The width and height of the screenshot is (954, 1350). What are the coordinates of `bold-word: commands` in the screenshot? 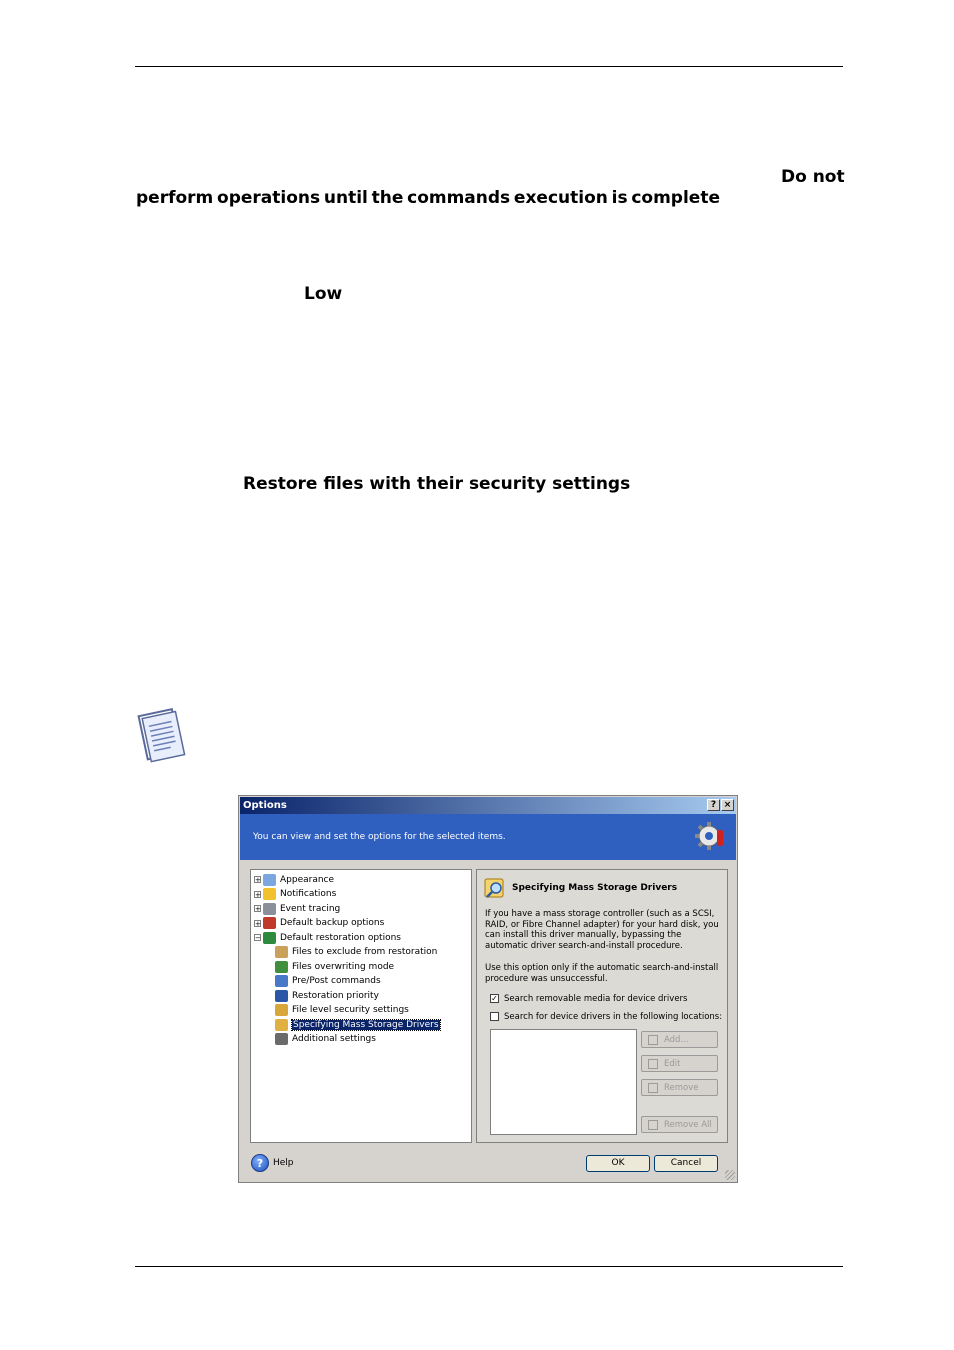 It's located at (459, 198).